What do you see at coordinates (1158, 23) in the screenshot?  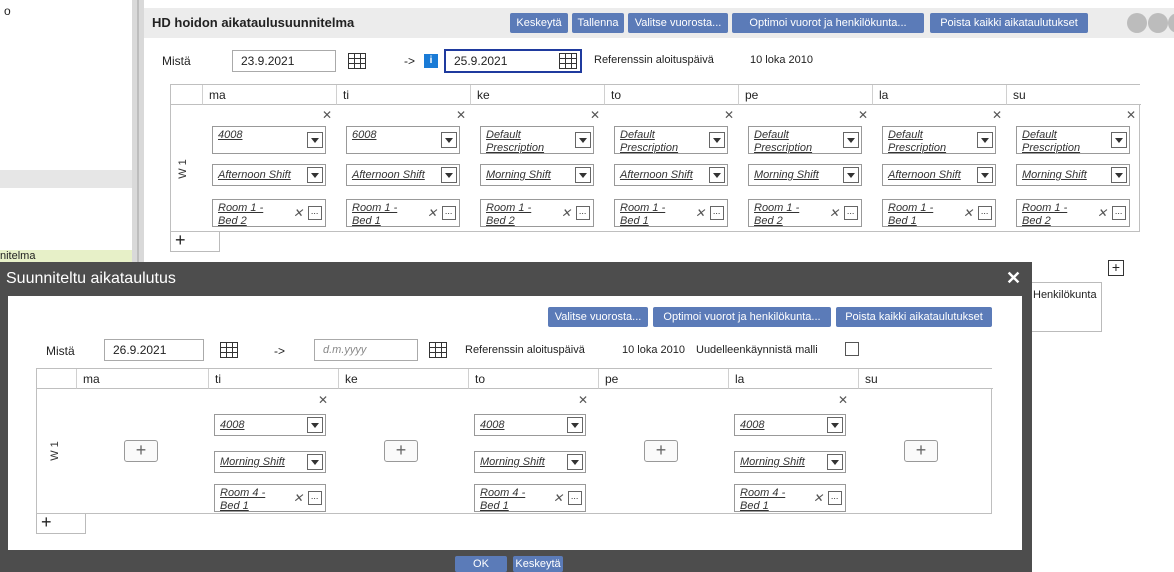 I see `nav-next-icon` at bounding box center [1158, 23].